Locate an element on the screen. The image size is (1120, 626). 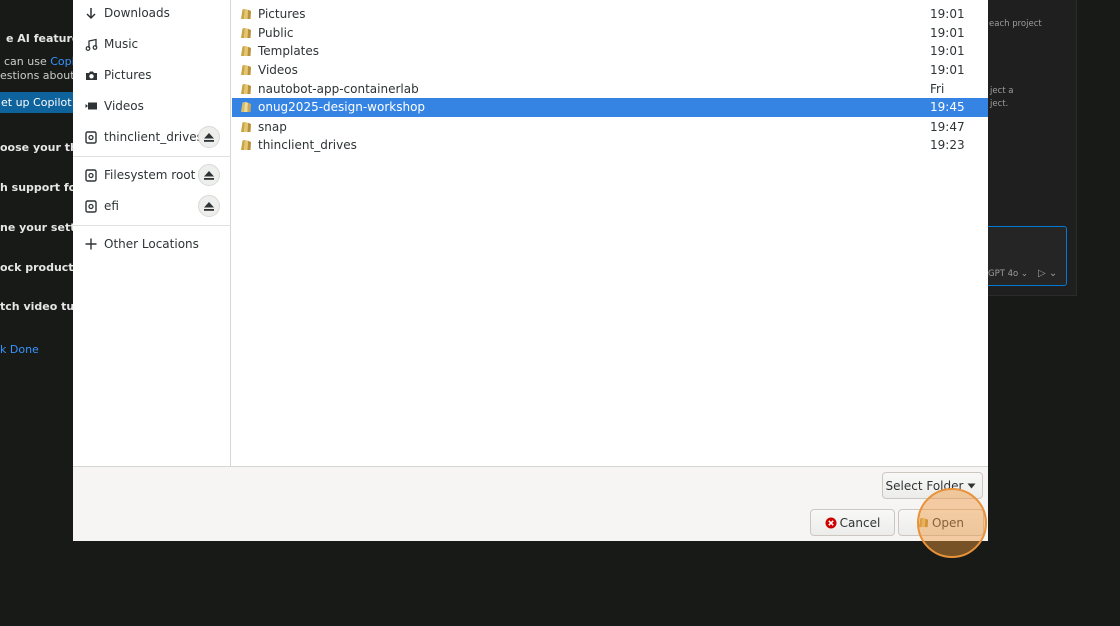
sidebar-item-filesystem-root: Filesystem root is located at coordinates (152, 175).